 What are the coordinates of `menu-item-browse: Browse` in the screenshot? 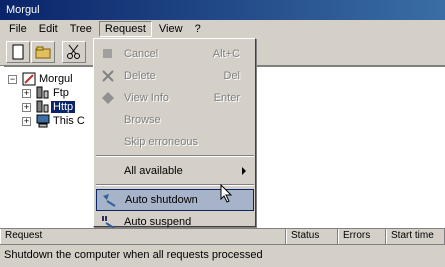 It's located at (175, 120).